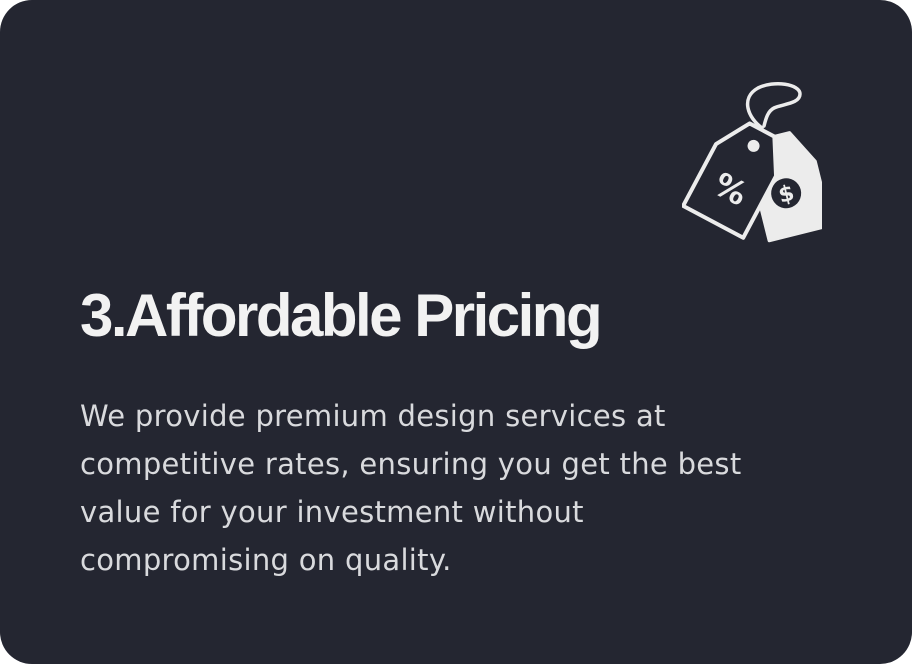  What do you see at coordinates (341, 315) in the screenshot?
I see `card-title: 3.Affordable Pricing` at bounding box center [341, 315].